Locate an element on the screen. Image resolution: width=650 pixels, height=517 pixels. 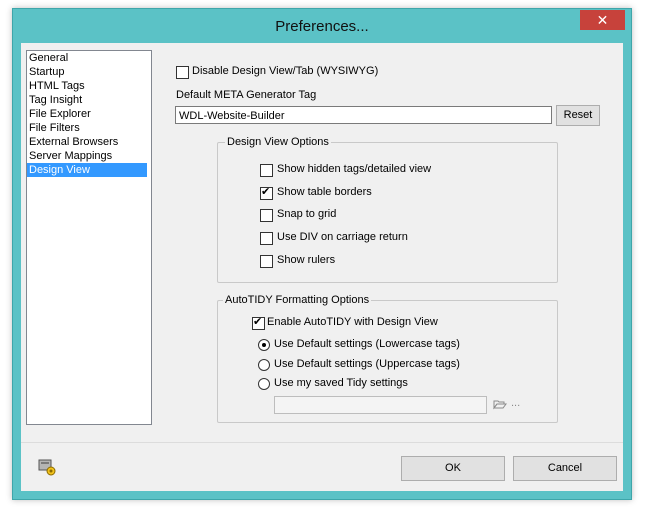
nav-item-external-browsers: External Browsers is located at coordinates (87, 142).